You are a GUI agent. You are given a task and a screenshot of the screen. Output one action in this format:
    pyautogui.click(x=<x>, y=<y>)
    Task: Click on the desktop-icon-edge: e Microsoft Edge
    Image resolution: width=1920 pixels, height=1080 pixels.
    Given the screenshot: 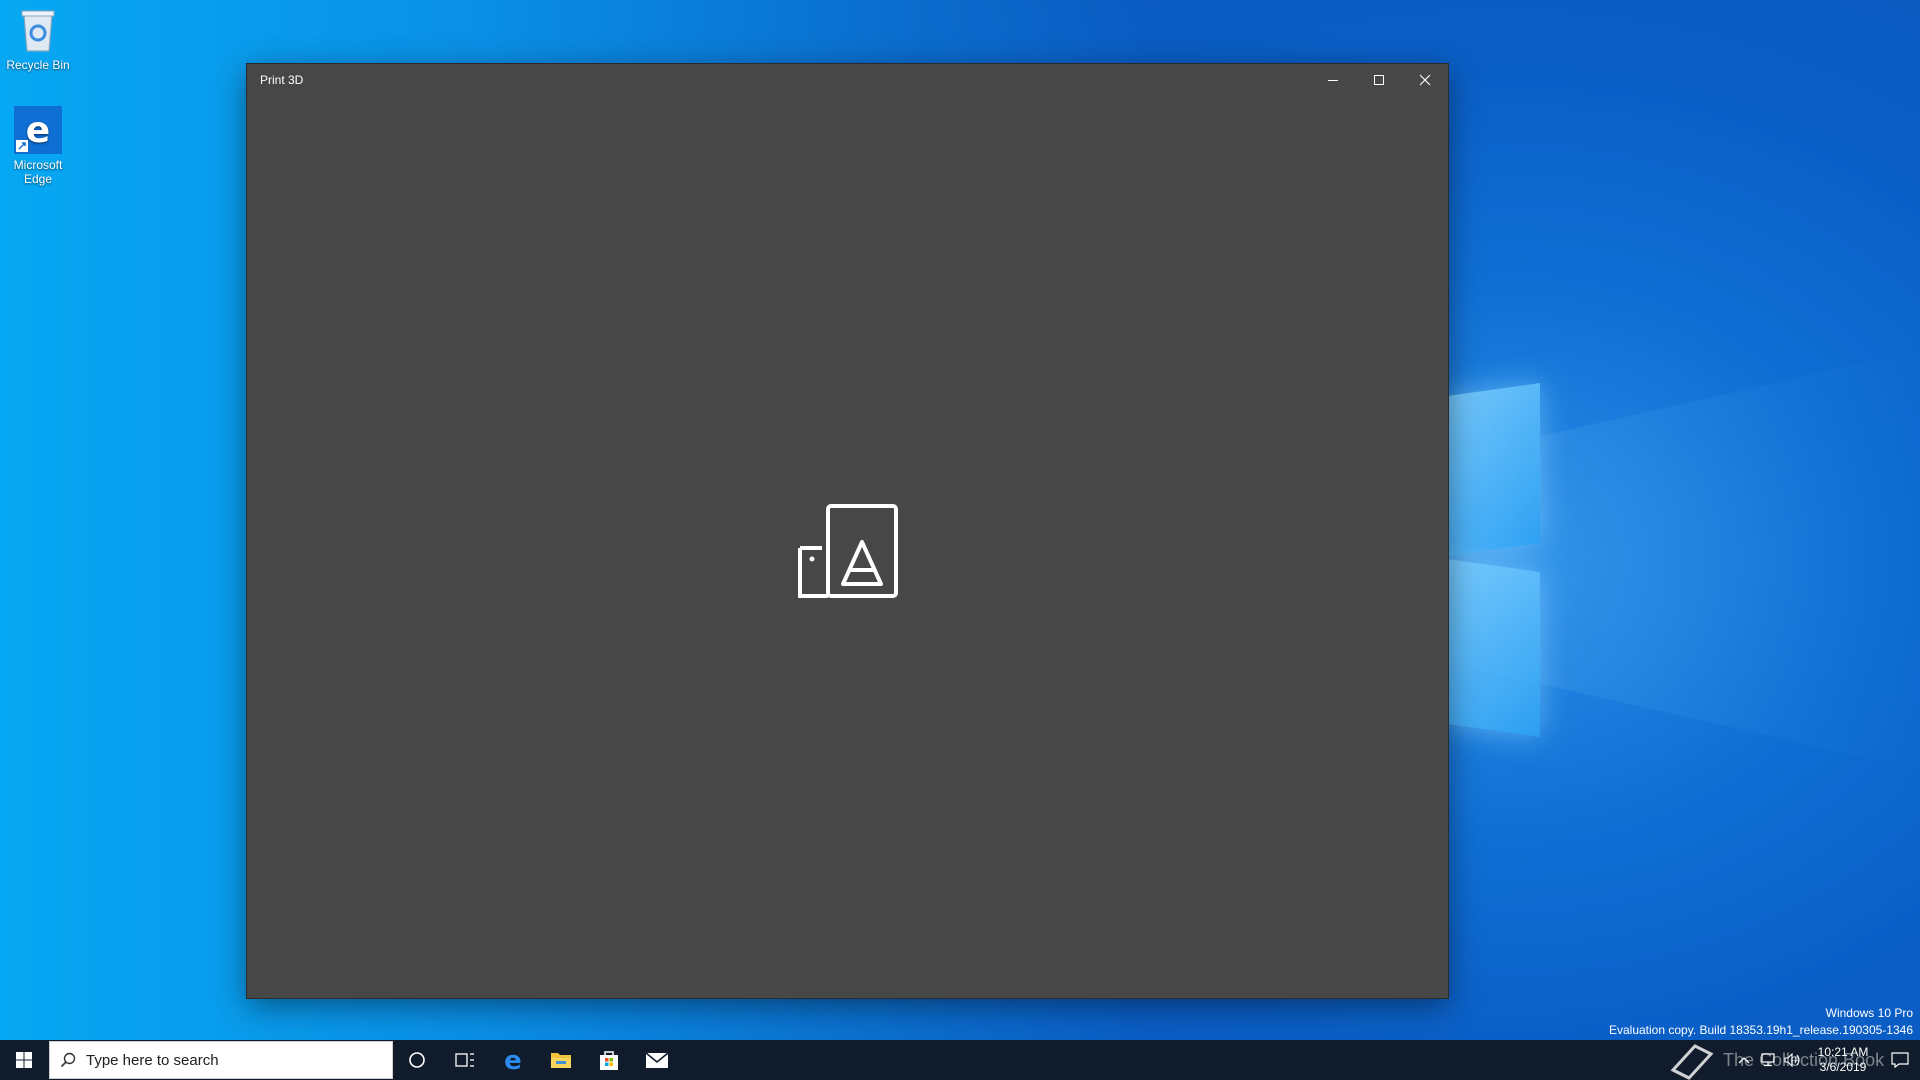 What is the action you would take?
    pyautogui.click(x=38, y=146)
    